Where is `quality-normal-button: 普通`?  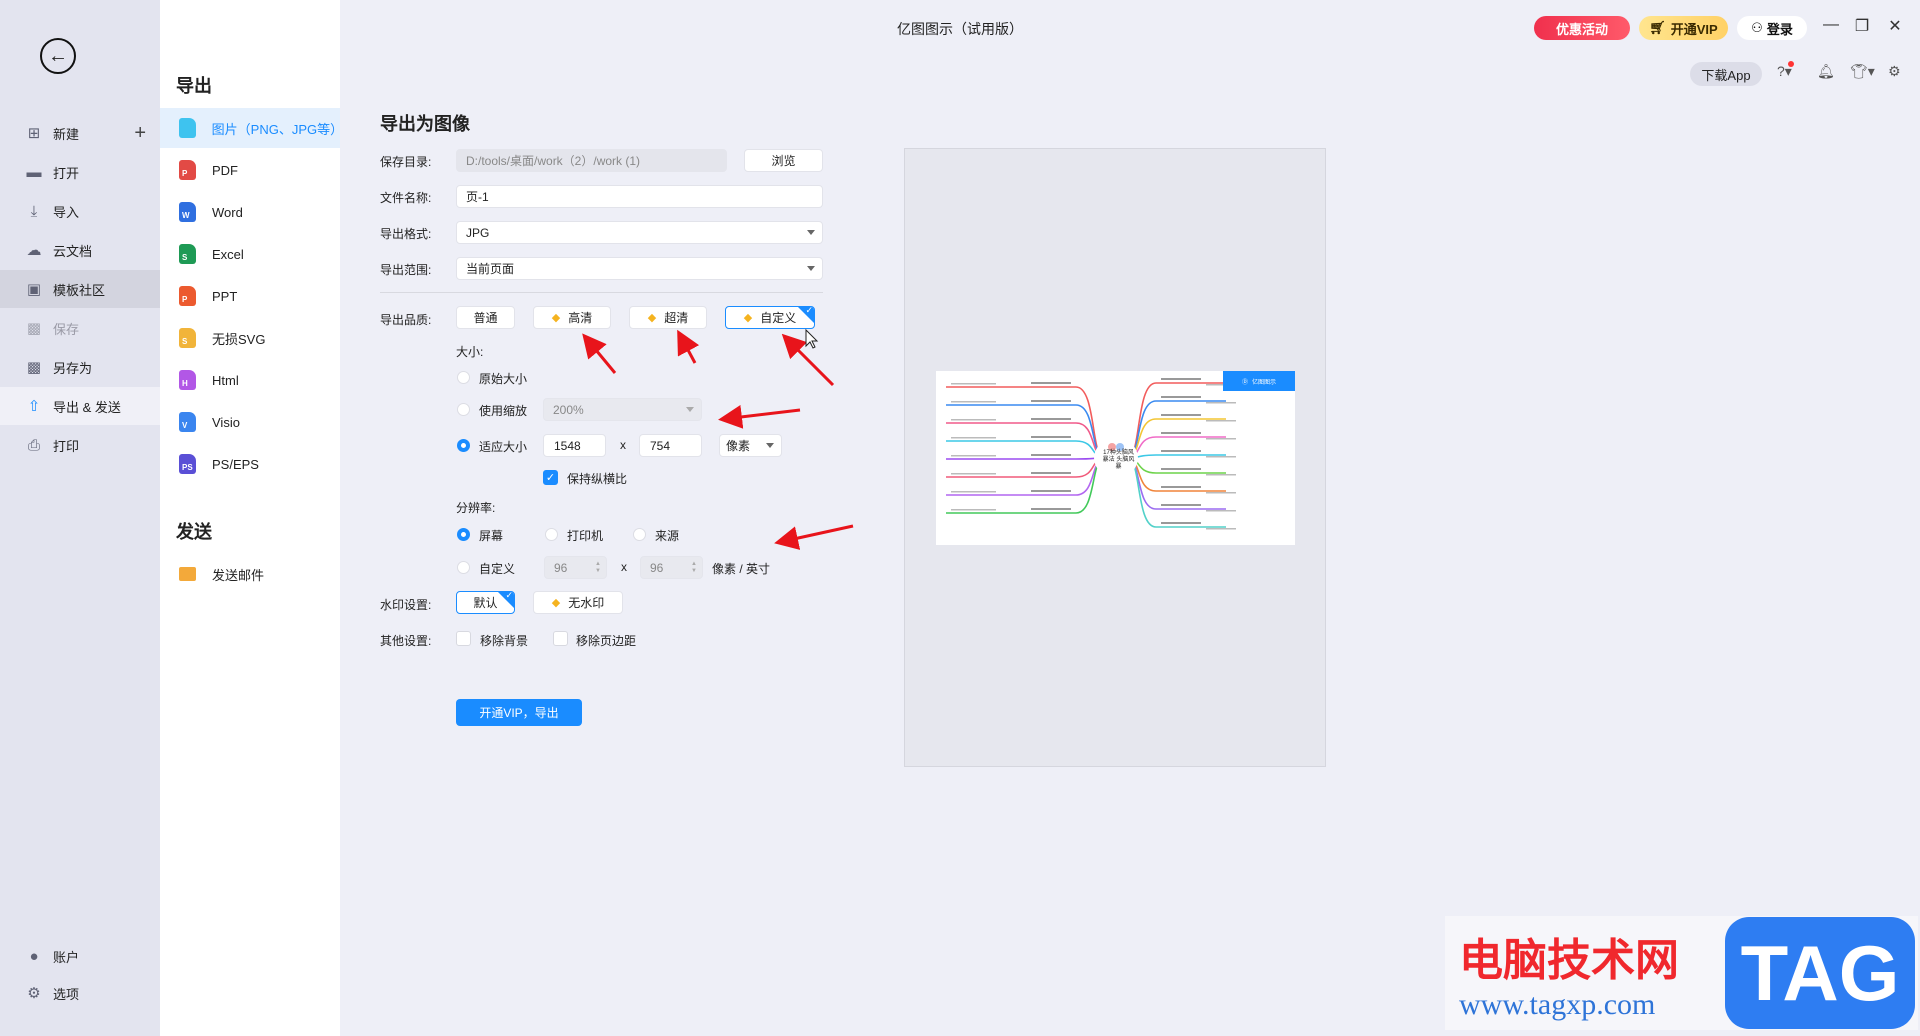 quality-normal-button: 普通 is located at coordinates (485, 317).